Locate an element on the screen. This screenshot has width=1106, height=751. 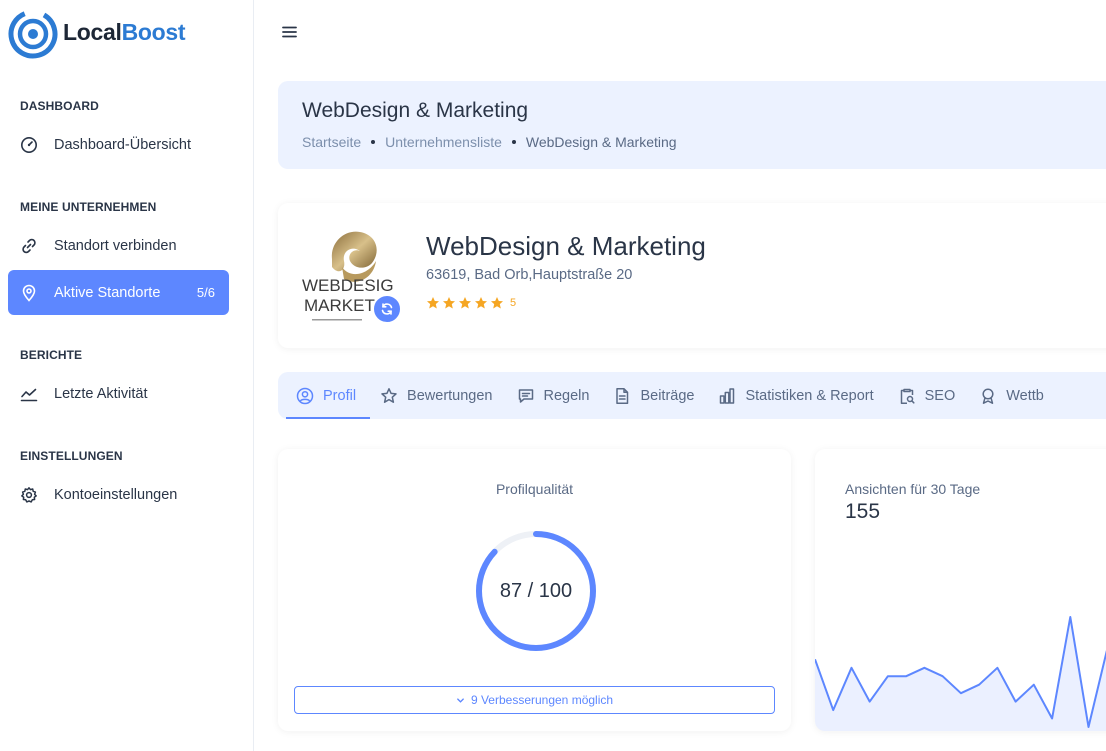
improvements-button-label: 9 Verbesserungen möglich is located at coordinates (542, 700).